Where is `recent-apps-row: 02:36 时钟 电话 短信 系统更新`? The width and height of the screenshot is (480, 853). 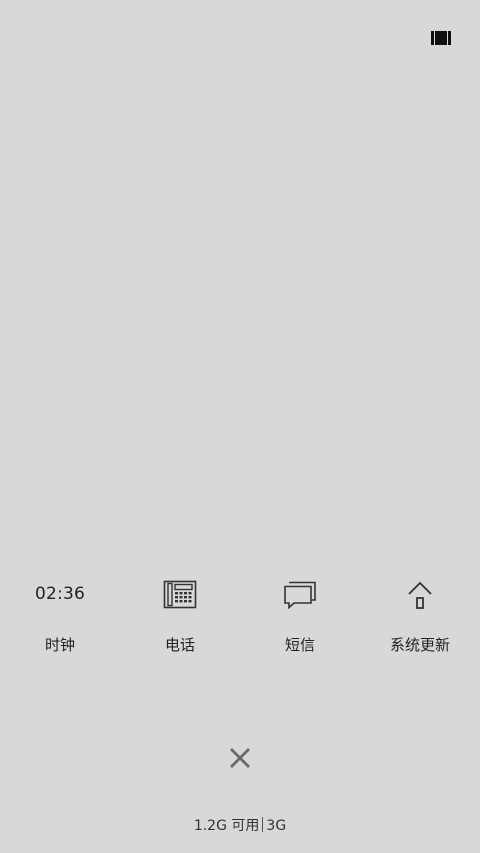
recent-apps-row: 02:36 时钟 电话 短信 系统更新 is located at coordinates (240, 617).